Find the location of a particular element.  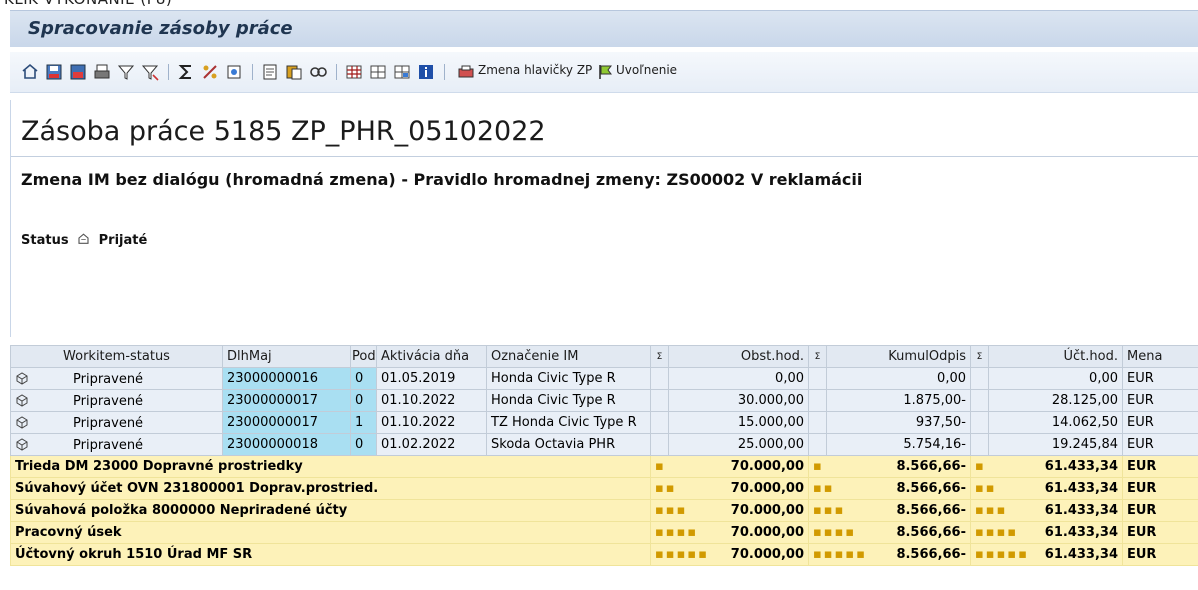

status-icon is located at coordinates (83, 238).